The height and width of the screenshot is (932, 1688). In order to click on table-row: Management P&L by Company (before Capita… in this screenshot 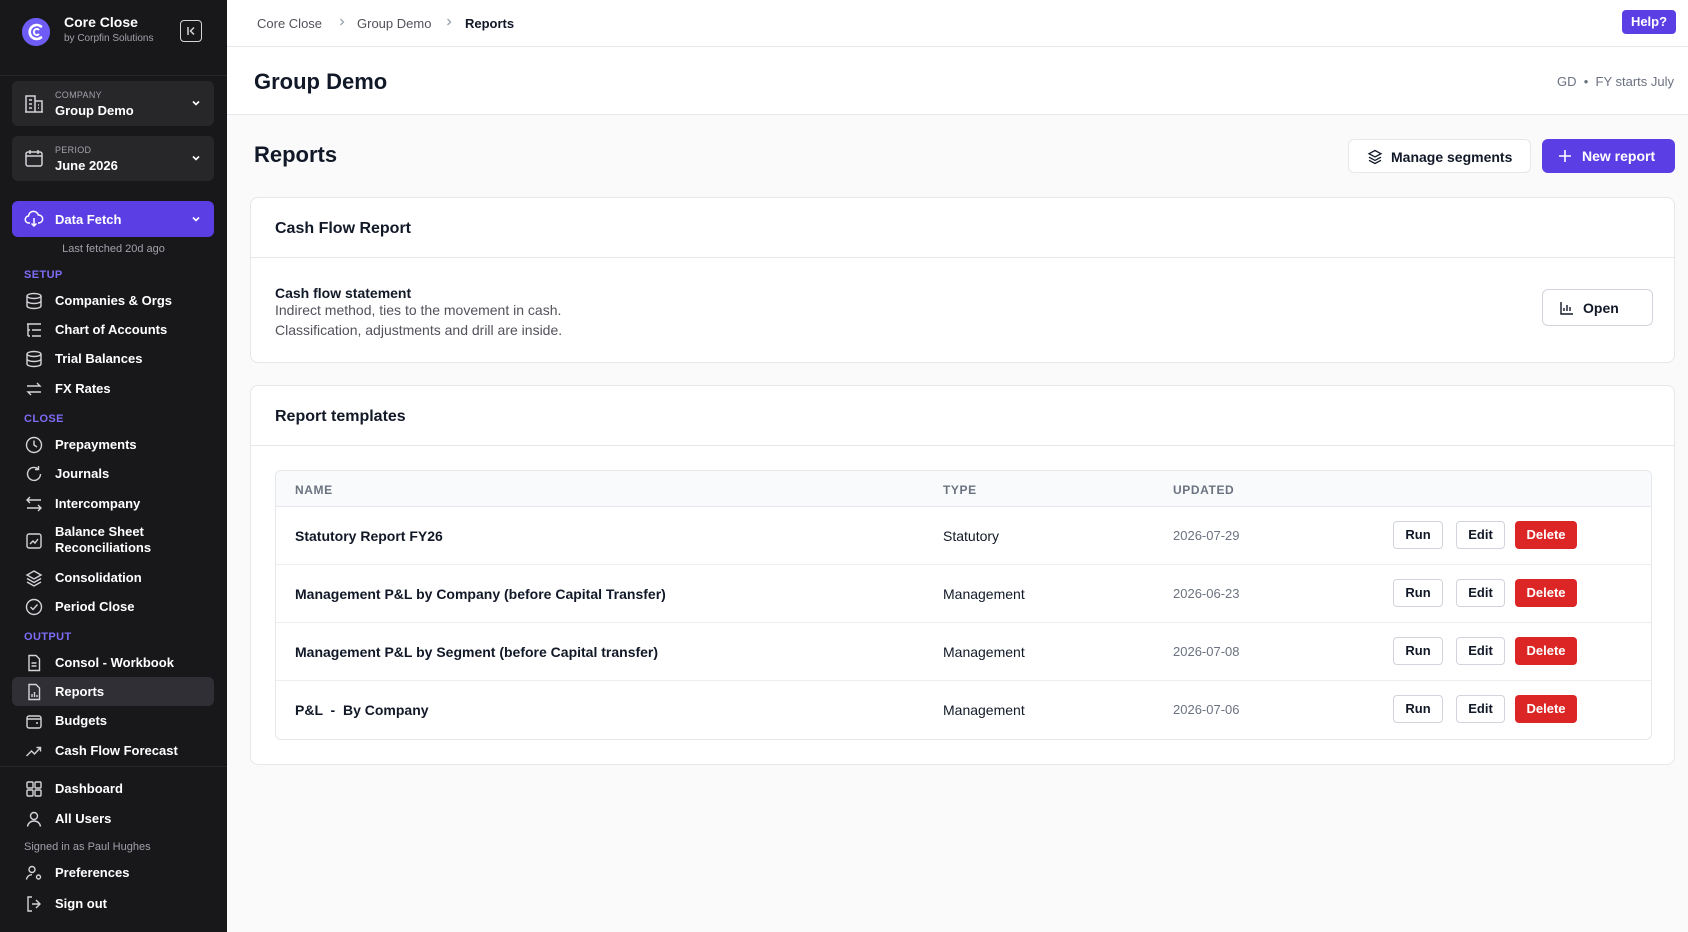, I will do `click(963, 594)`.